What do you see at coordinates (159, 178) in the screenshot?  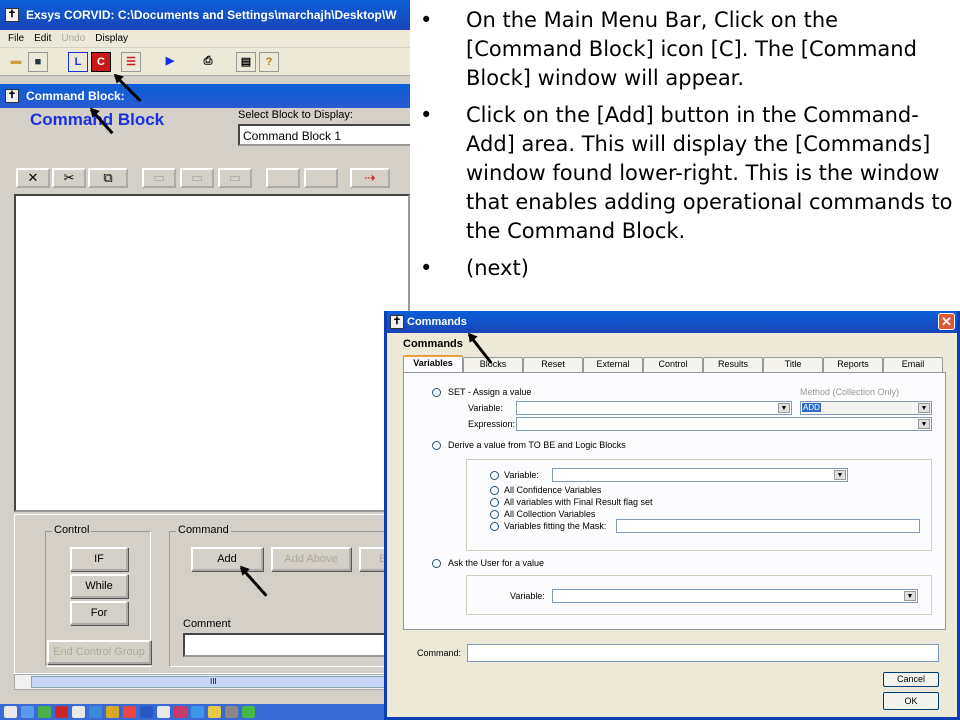 I see `paste-above-icon: ▭` at bounding box center [159, 178].